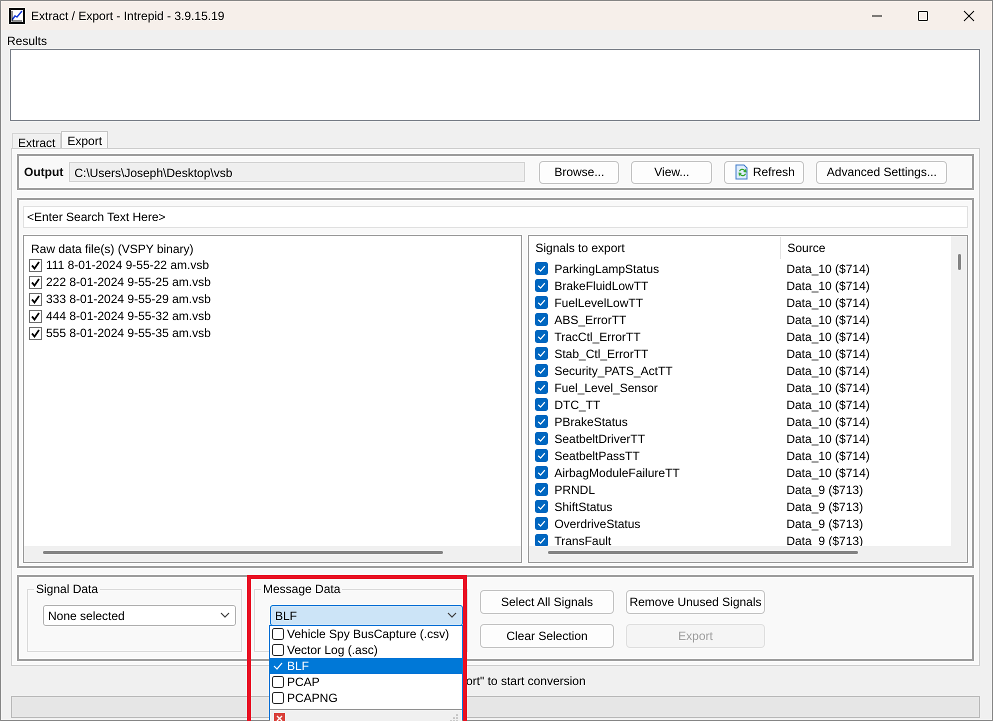 This screenshot has width=993, height=721. I want to click on file-name: 444 8-01-2024 9-55-32 am.vsb, so click(128, 316).